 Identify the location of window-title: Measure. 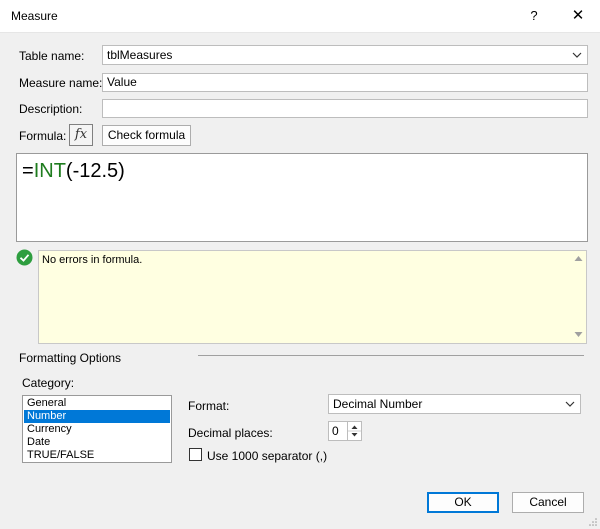
(34, 16).